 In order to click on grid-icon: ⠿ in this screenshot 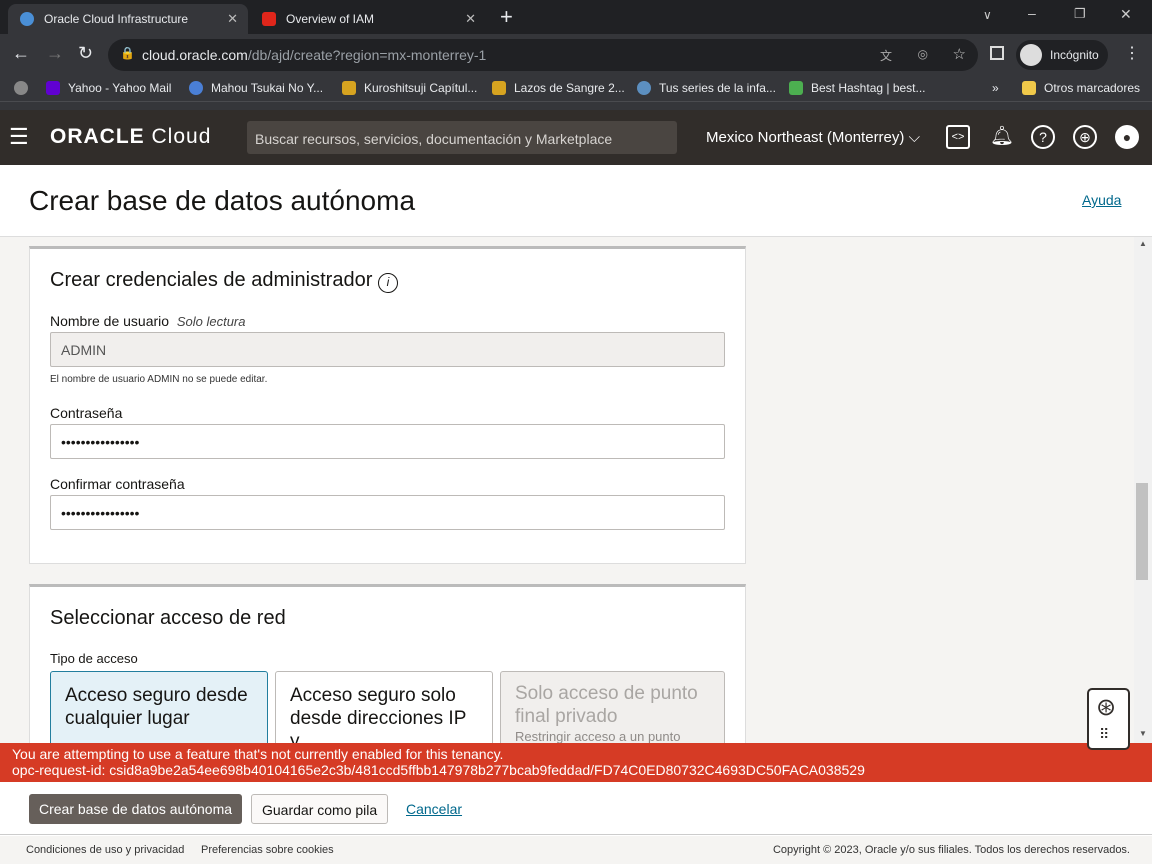, I will do `click(1104, 734)`.